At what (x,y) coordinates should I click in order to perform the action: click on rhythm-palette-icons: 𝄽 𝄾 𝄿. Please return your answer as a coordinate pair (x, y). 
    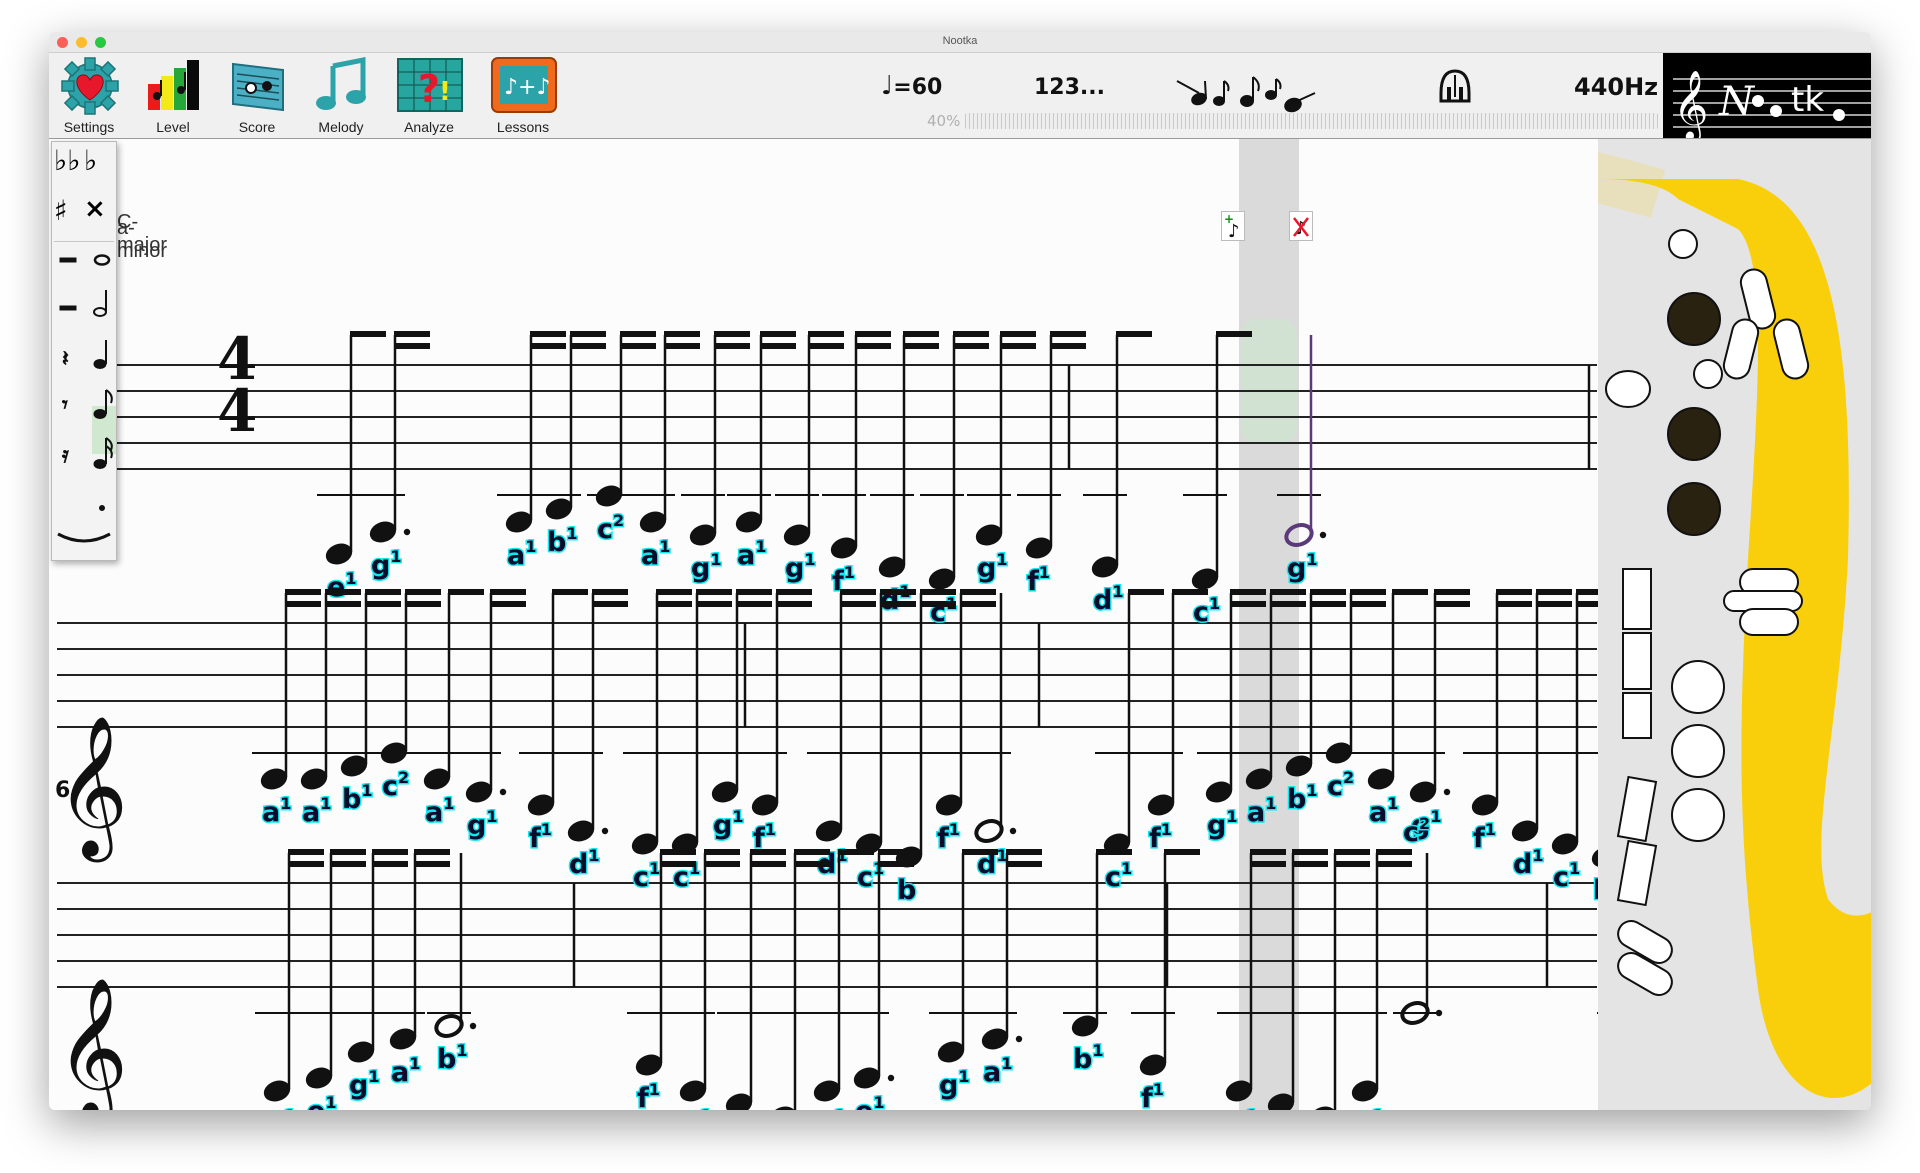
    Looking at the image, I should click on (84, 403).